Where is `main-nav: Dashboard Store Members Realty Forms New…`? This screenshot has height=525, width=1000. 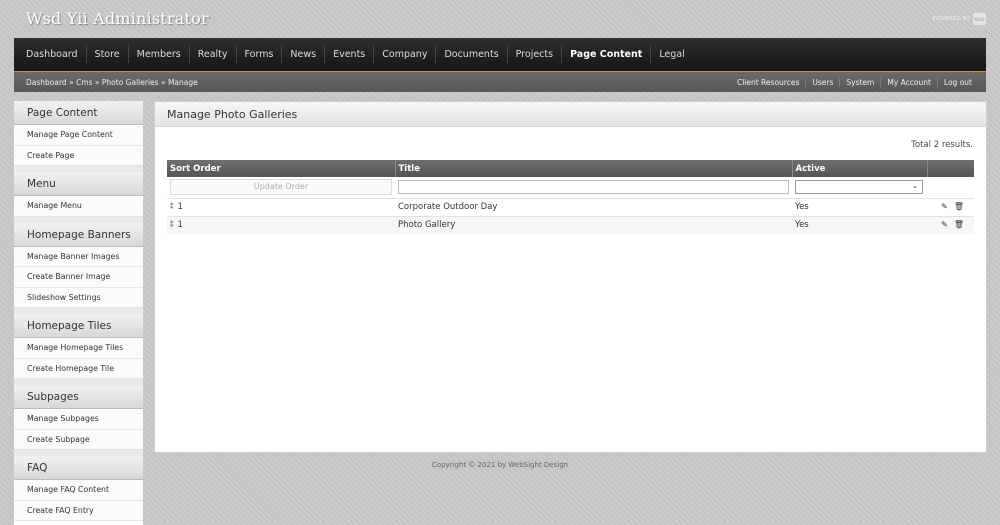 main-nav: Dashboard Store Members Realty Forms New… is located at coordinates (500, 54).